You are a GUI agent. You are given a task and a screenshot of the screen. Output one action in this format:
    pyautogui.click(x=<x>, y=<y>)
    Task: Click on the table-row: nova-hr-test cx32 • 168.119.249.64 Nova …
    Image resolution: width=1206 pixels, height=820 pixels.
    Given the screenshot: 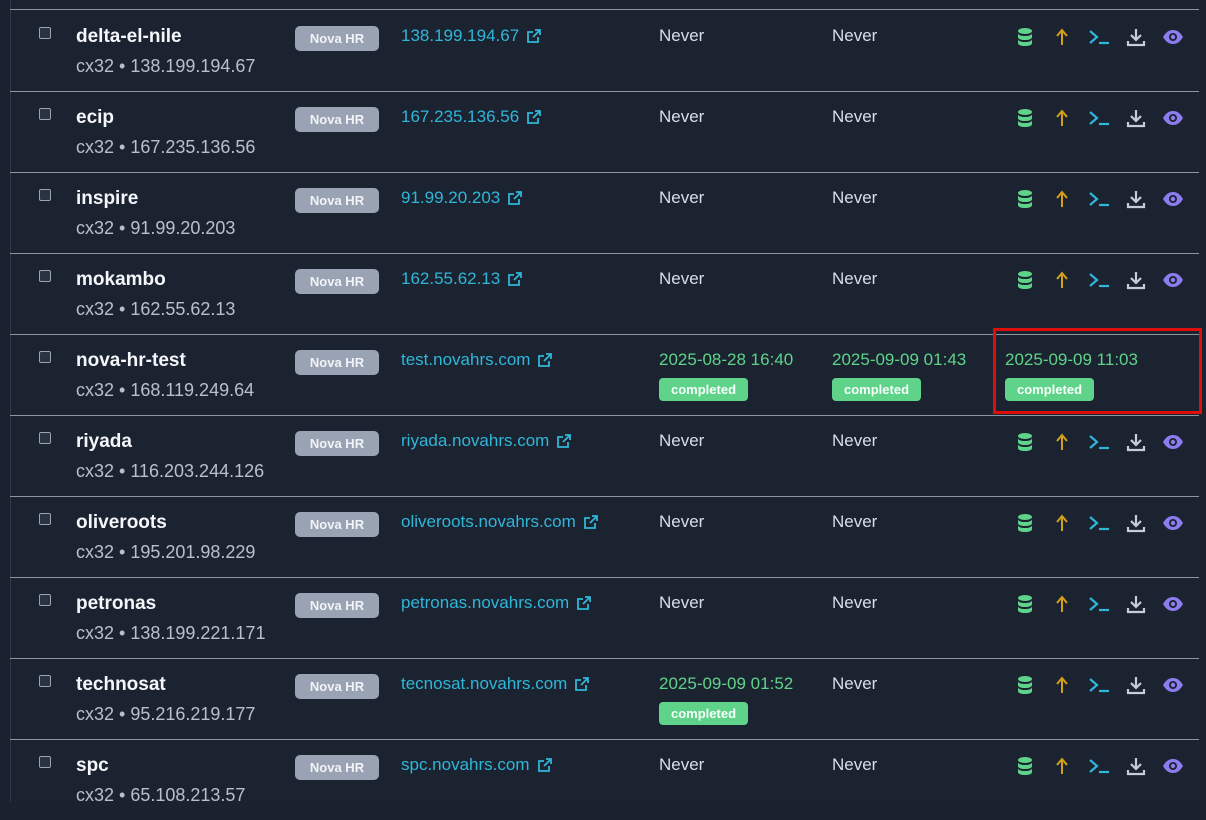 What is the action you would take?
    pyautogui.click(x=604, y=375)
    